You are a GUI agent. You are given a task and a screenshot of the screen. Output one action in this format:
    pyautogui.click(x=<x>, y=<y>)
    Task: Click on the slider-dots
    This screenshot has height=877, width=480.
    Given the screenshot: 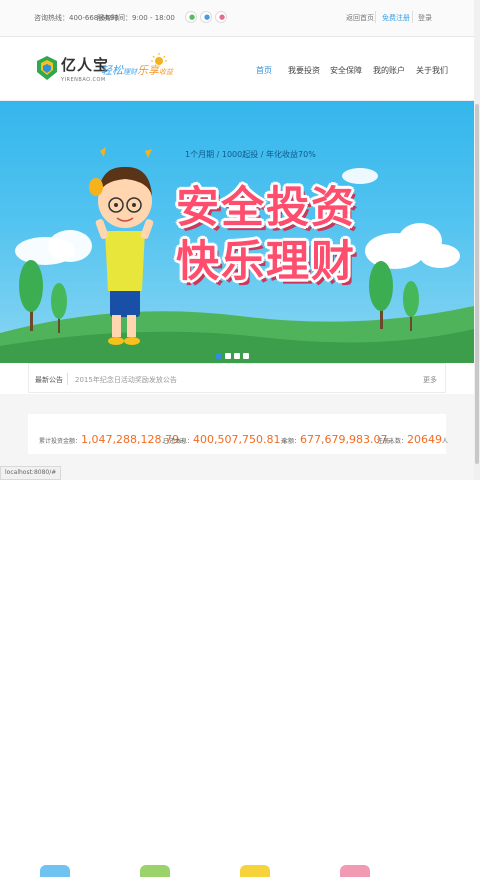 What is the action you would take?
    pyautogui.click(x=234, y=353)
    